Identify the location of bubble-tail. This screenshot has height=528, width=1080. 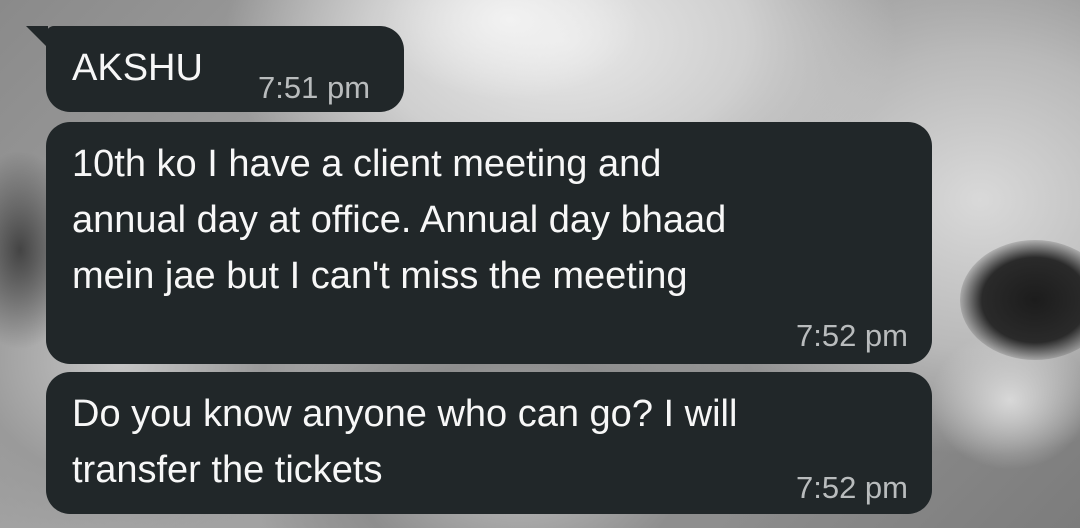
(37, 37).